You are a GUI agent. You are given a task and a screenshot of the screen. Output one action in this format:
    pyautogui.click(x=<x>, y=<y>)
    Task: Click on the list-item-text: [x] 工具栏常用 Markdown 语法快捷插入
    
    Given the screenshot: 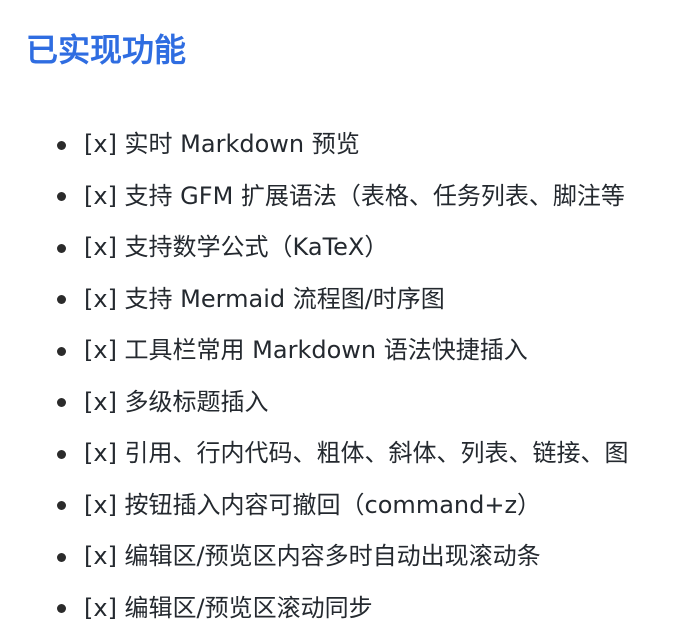 What is the action you would take?
    pyautogui.click(x=306, y=350)
    